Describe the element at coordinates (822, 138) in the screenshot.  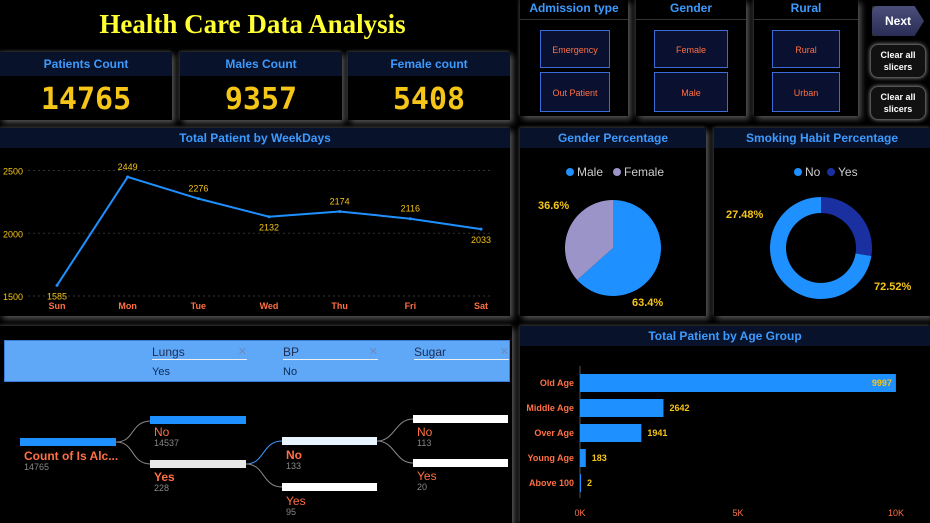
I see `chart-title: Smoking Habit Percentage` at that location.